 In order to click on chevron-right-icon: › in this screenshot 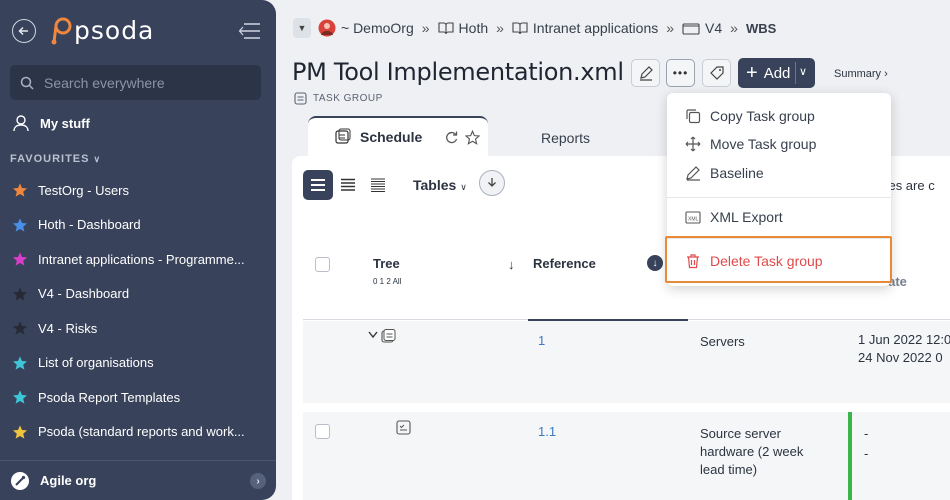, I will do `click(258, 481)`.